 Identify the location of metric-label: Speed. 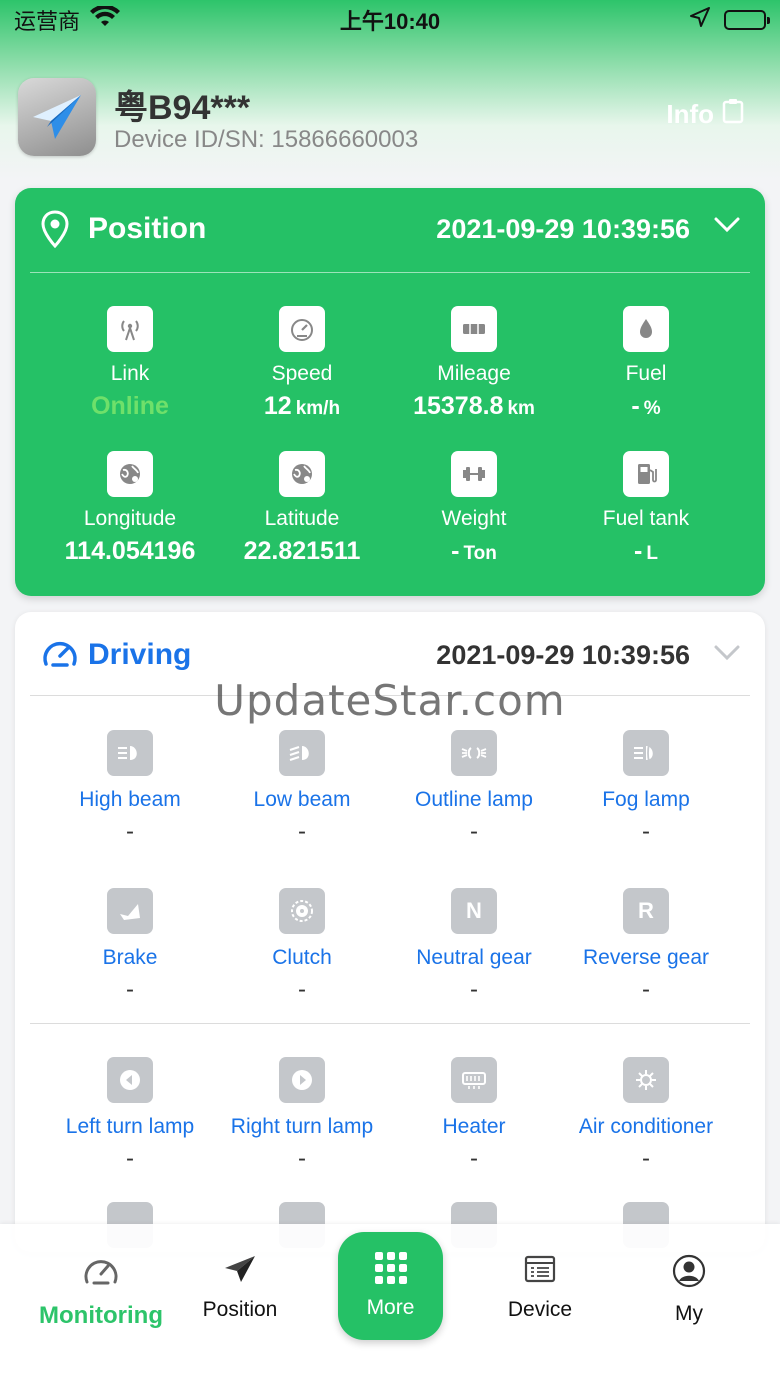
(302, 373).